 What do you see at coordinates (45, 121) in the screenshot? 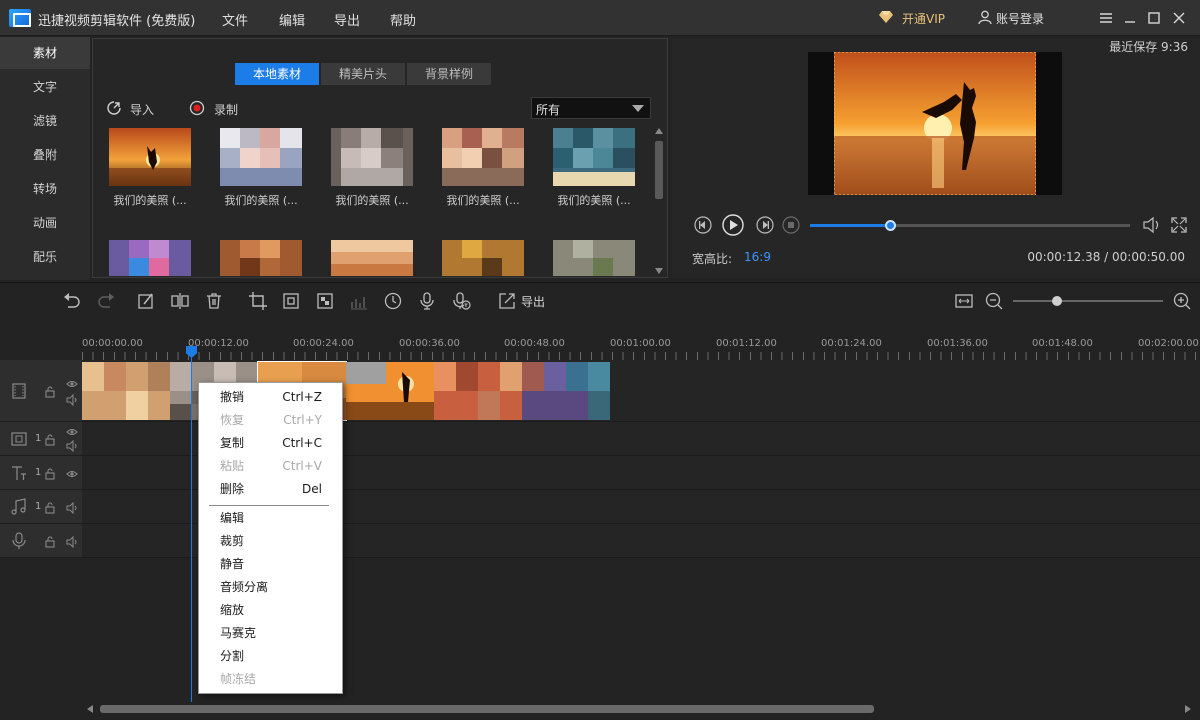
I see `sidebar-item-filter: 滤镜` at bounding box center [45, 121].